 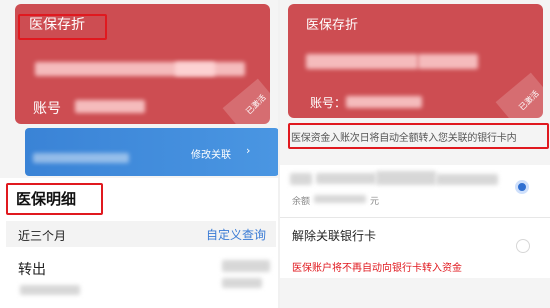 I want to click on blurred-bank-name, so click(x=346, y=178).